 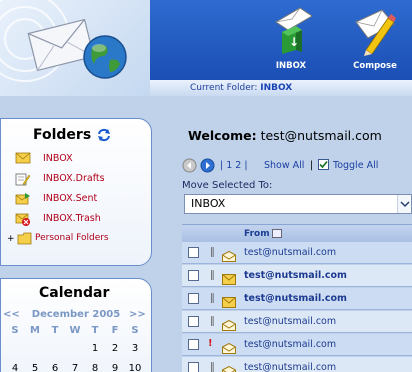 What do you see at coordinates (294, 30) in the screenshot?
I see `inbox-icon: ↓` at bounding box center [294, 30].